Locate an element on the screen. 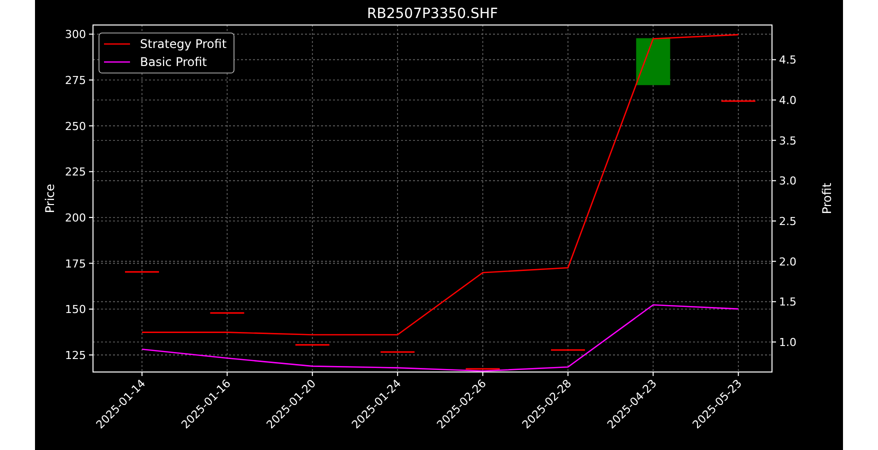  y-axis-label: Price is located at coordinates (50, 199).